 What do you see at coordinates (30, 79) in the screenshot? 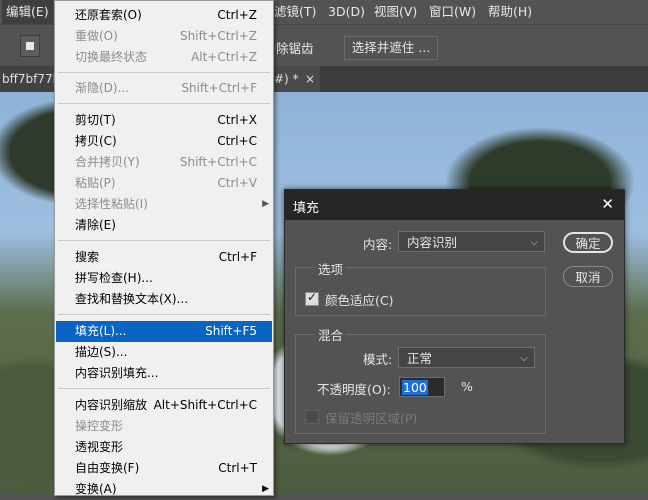
I see `document-tab-inactive: bff7bf77b` at bounding box center [30, 79].